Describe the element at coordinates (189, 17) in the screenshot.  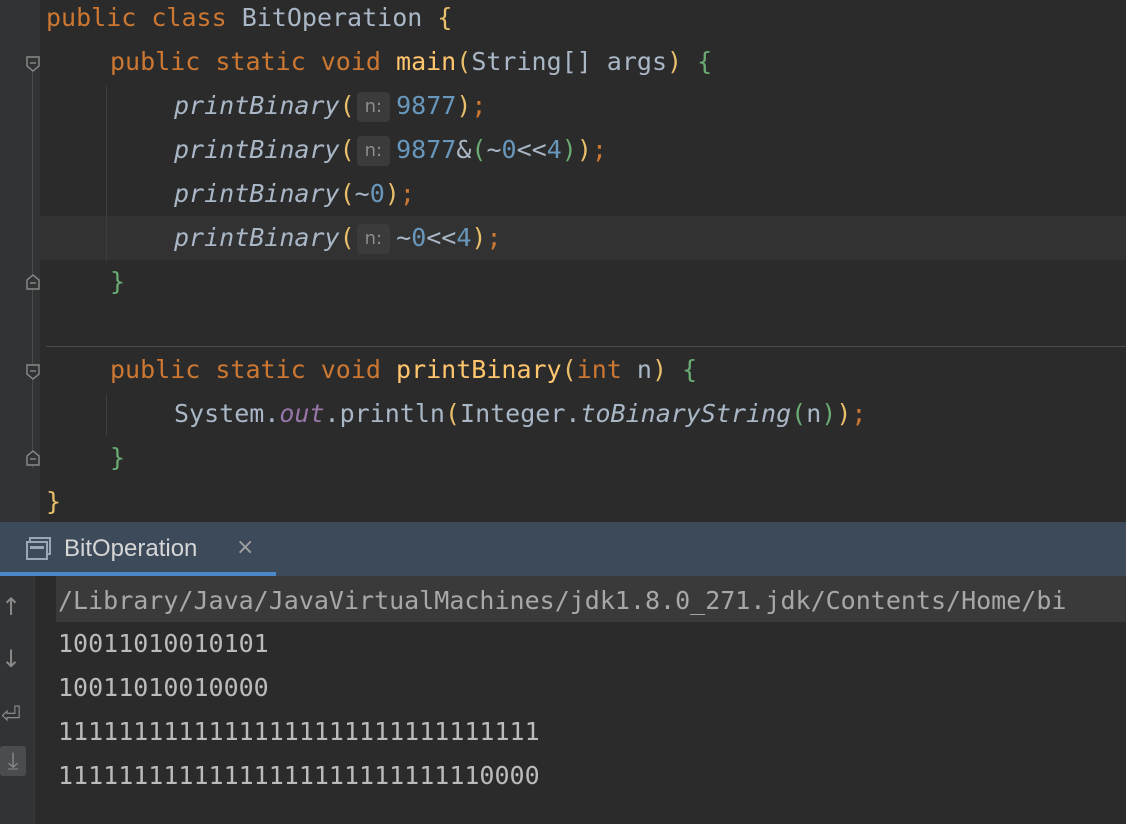
I see `keyword: class` at that location.